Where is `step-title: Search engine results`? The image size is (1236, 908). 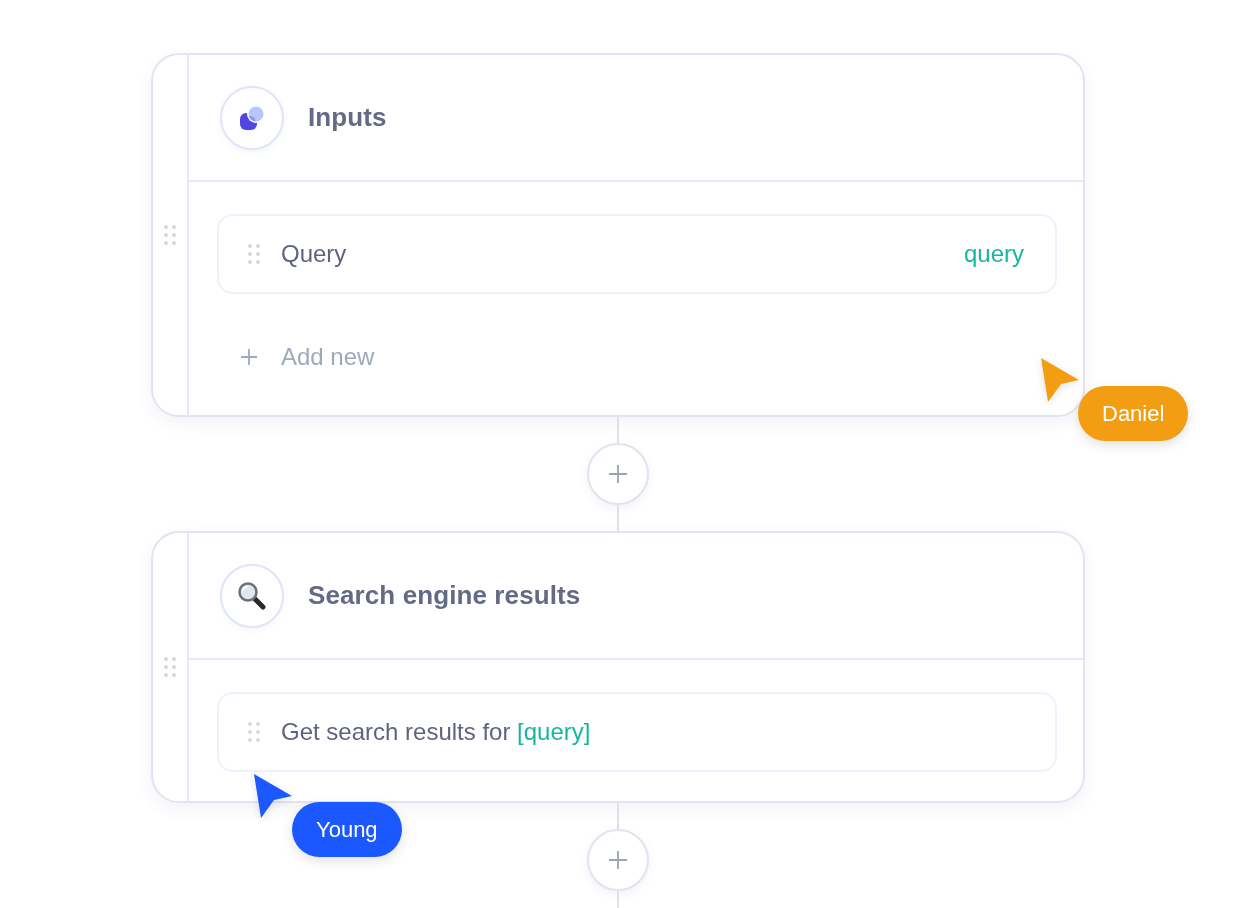
step-title: Search engine results is located at coordinates (444, 595).